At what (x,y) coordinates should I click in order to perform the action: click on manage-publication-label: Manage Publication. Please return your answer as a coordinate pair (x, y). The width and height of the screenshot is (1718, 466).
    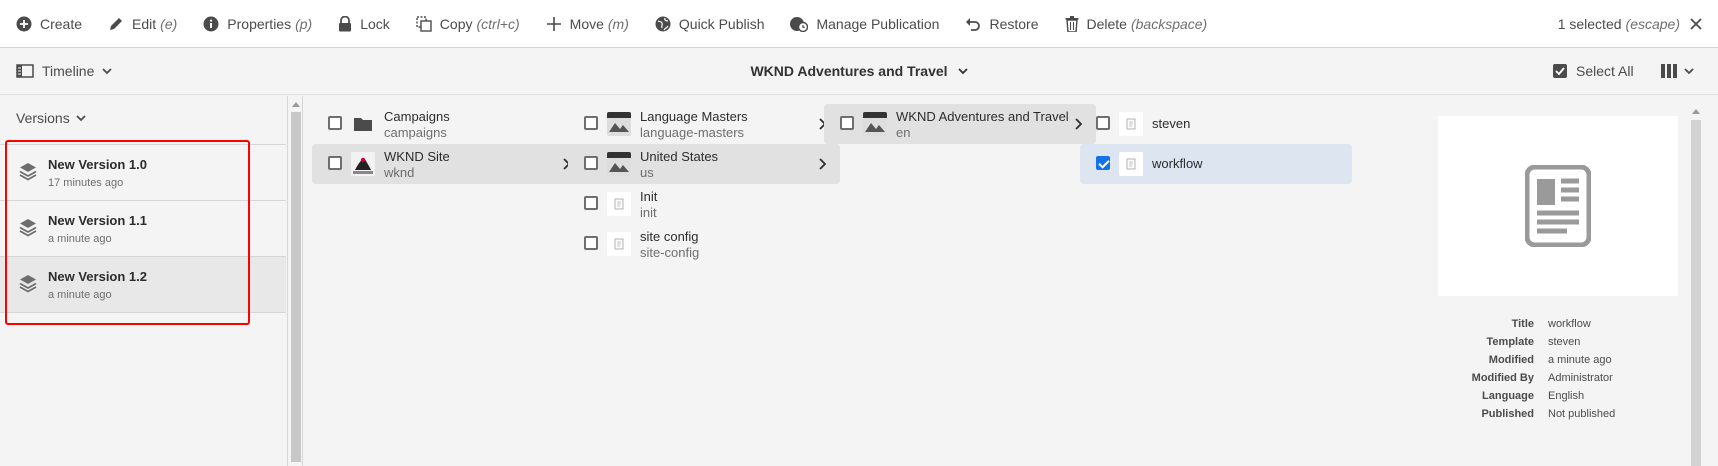
    Looking at the image, I should click on (878, 23).